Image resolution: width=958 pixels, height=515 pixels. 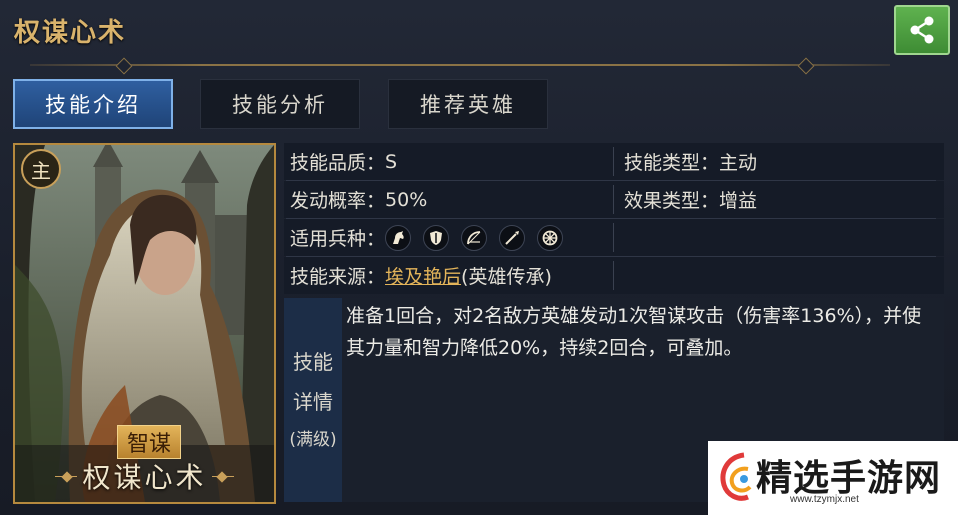 I want to click on troops-label: 适用兵种：, so click(x=338, y=239).